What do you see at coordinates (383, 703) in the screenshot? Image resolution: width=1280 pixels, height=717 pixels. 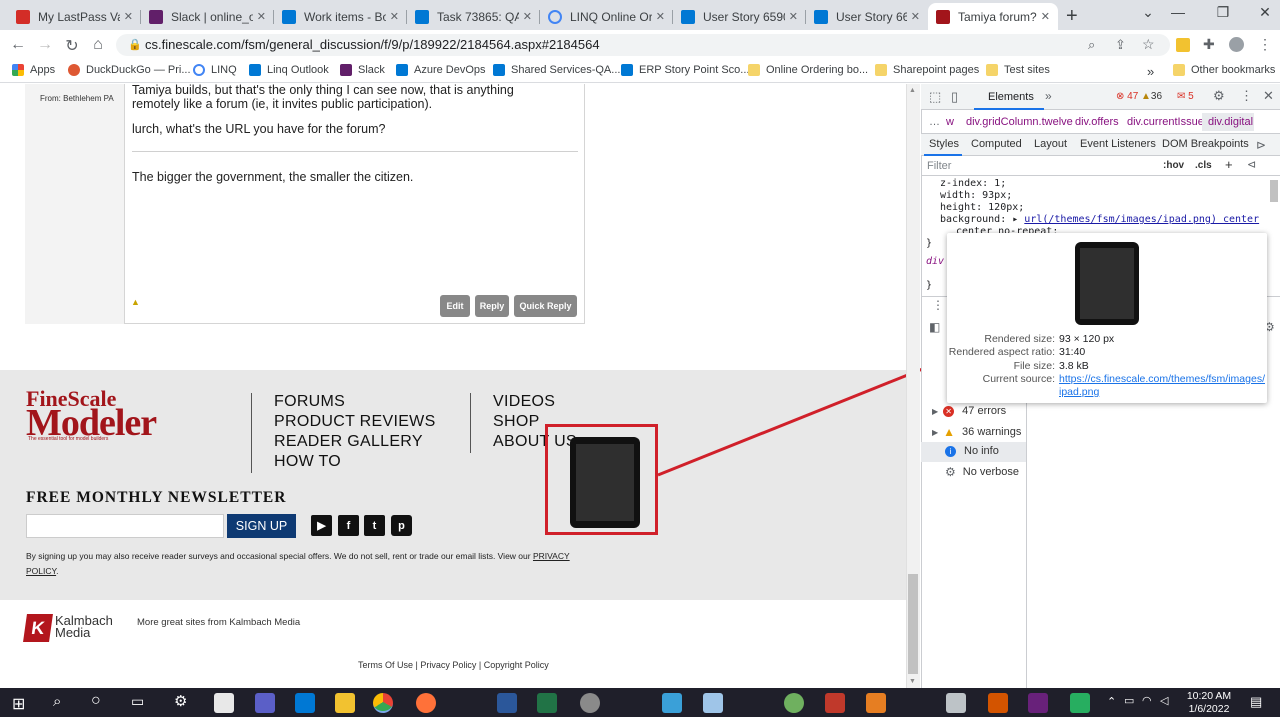 I see `chrome-icon` at bounding box center [383, 703].